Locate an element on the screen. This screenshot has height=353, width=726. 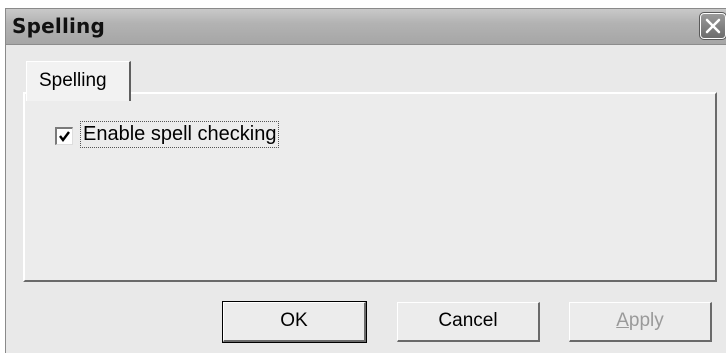
cancel-button: Cancel is located at coordinates (468, 322).